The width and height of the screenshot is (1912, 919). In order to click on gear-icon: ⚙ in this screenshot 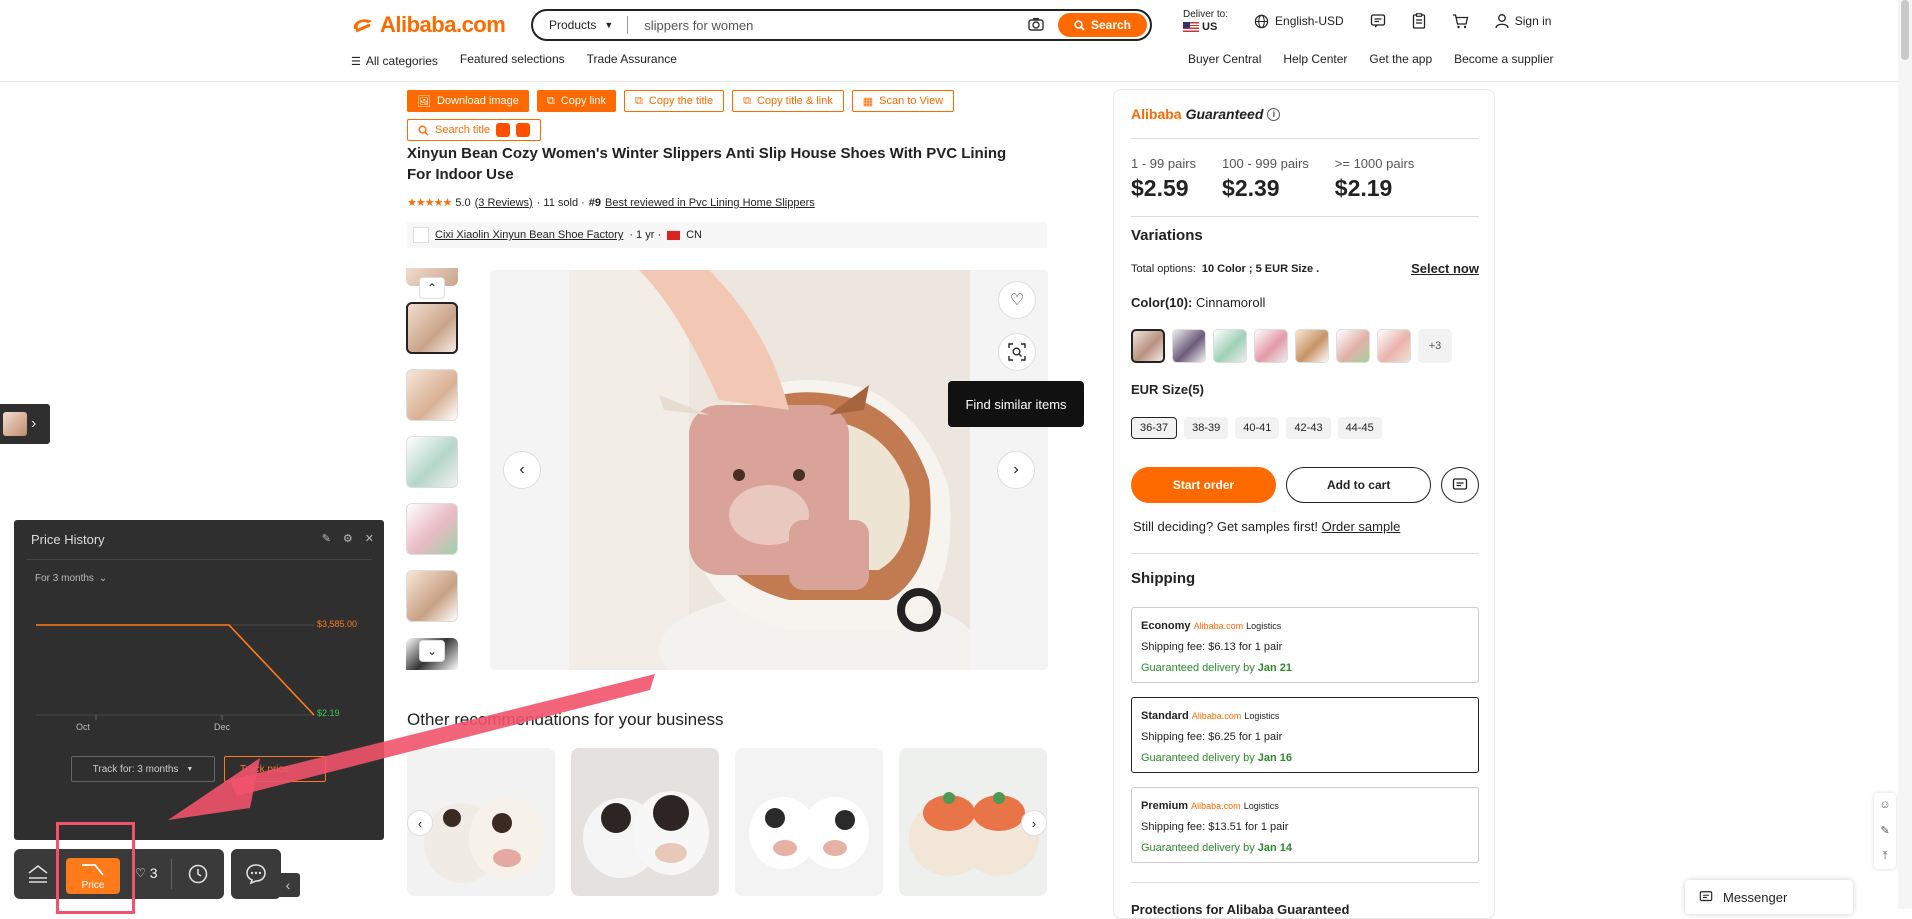, I will do `click(348, 538)`.